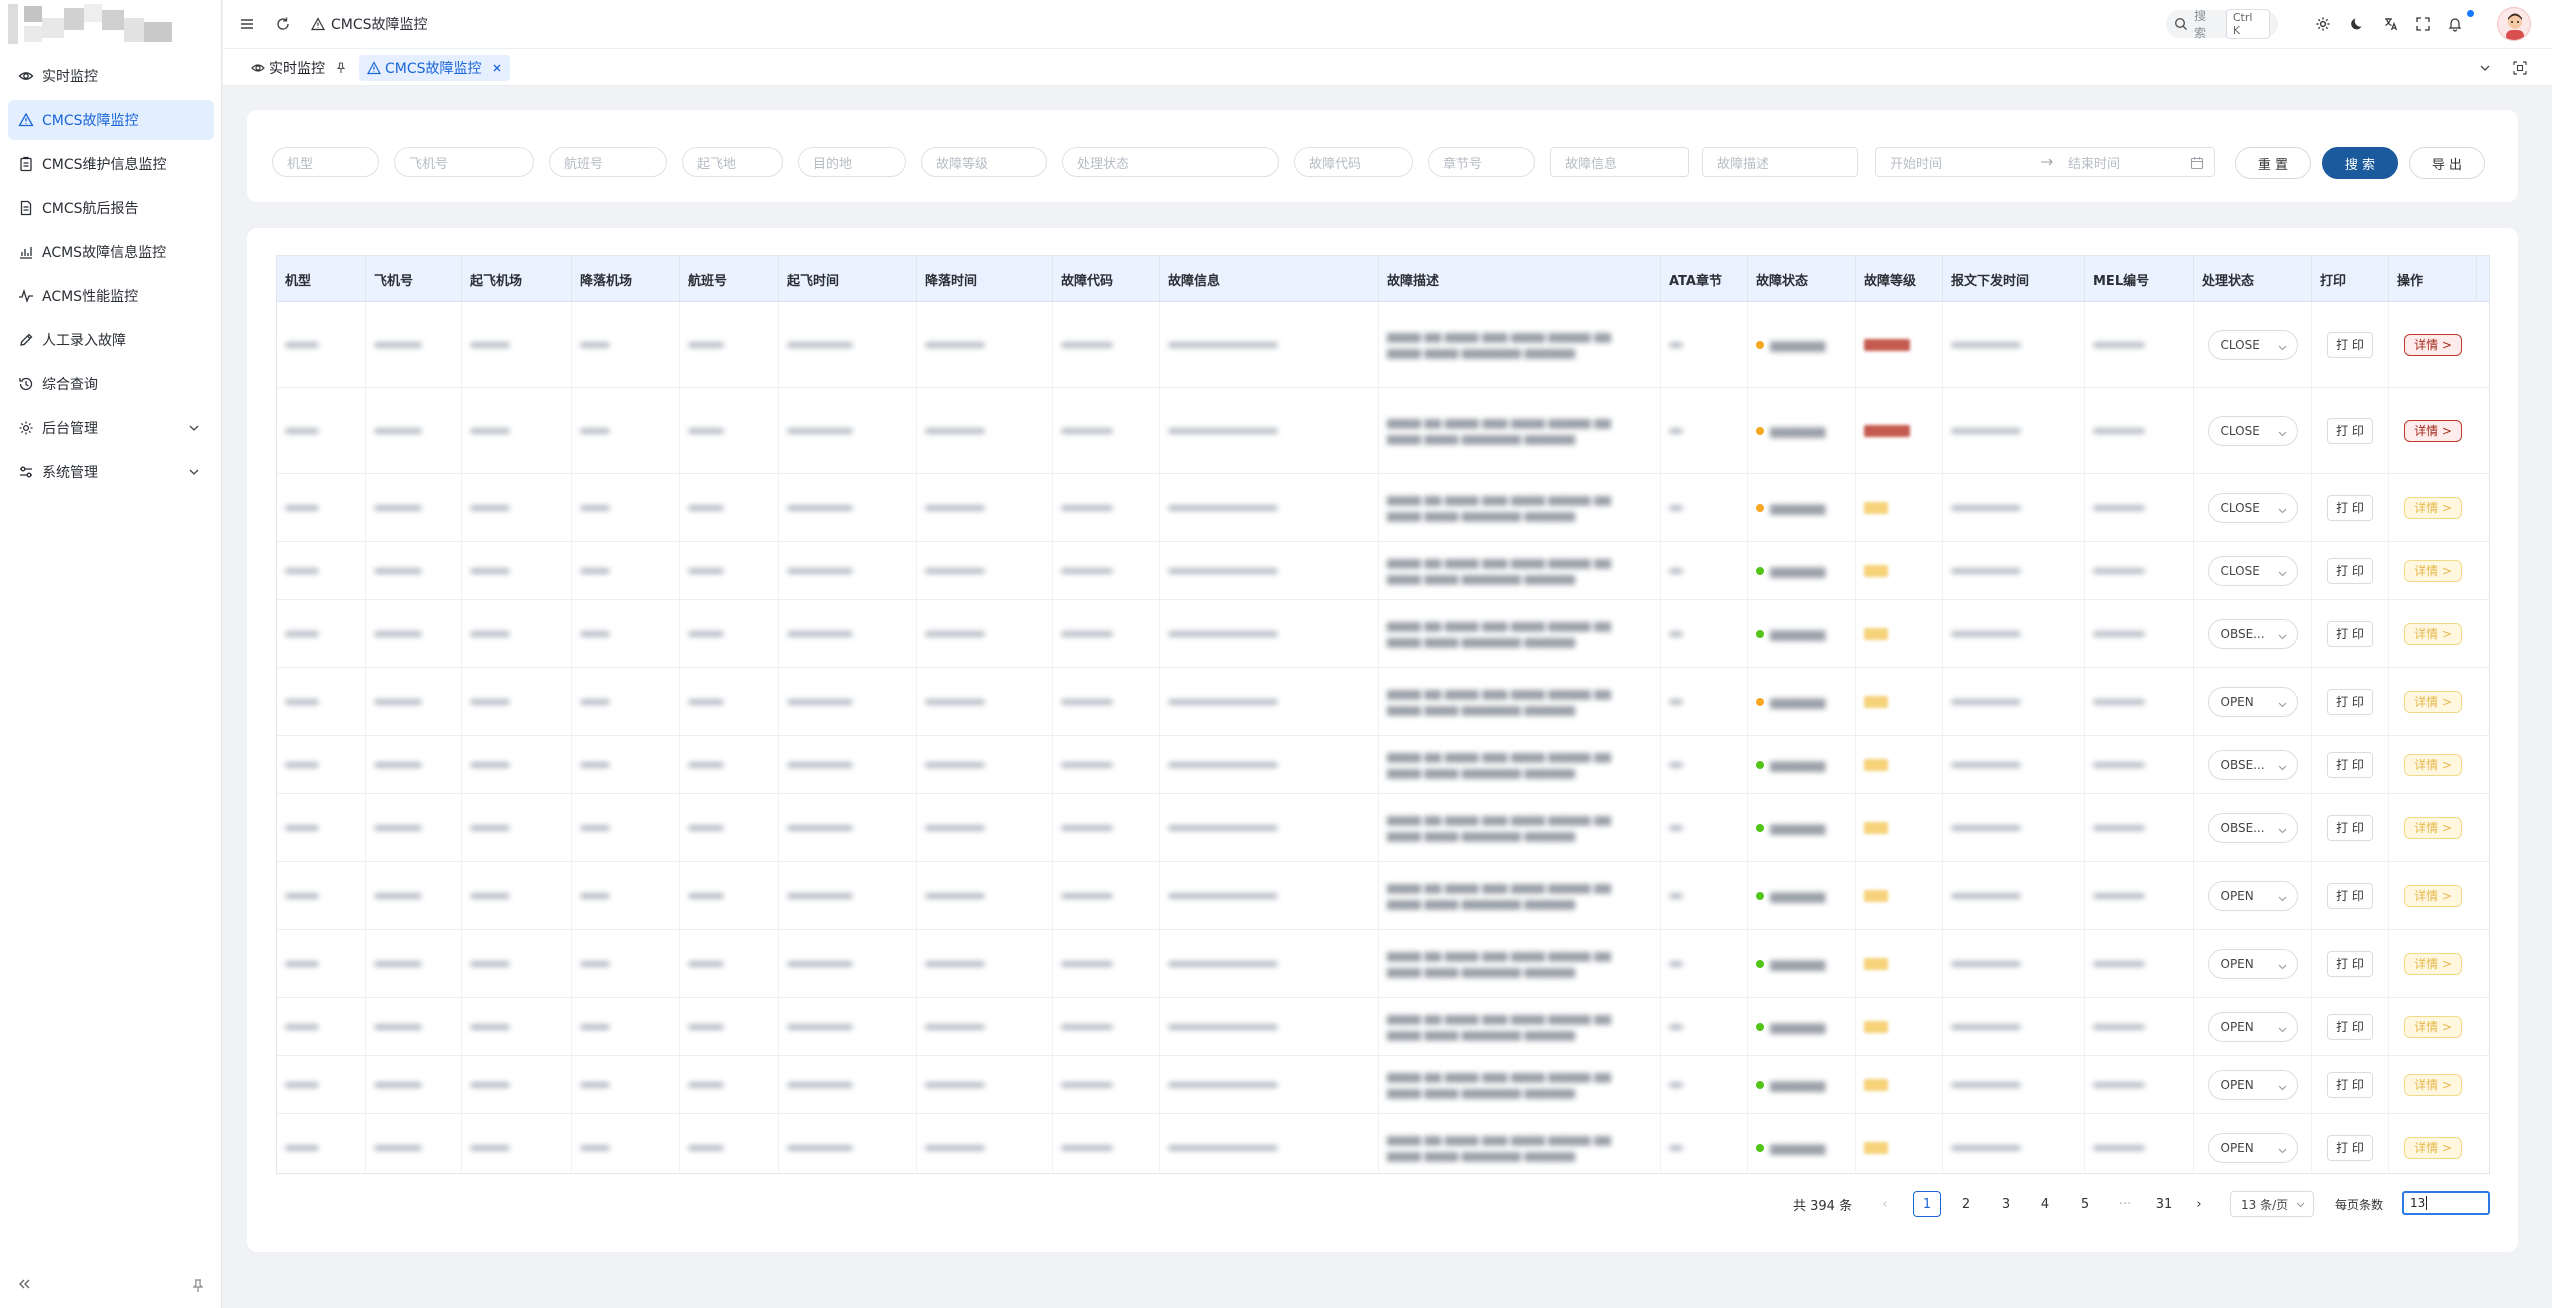 The height and width of the screenshot is (1308, 2552). Describe the element at coordinates (1170, 162) in the screenshot. I see `handling-status-select: 处理状态` at that location.